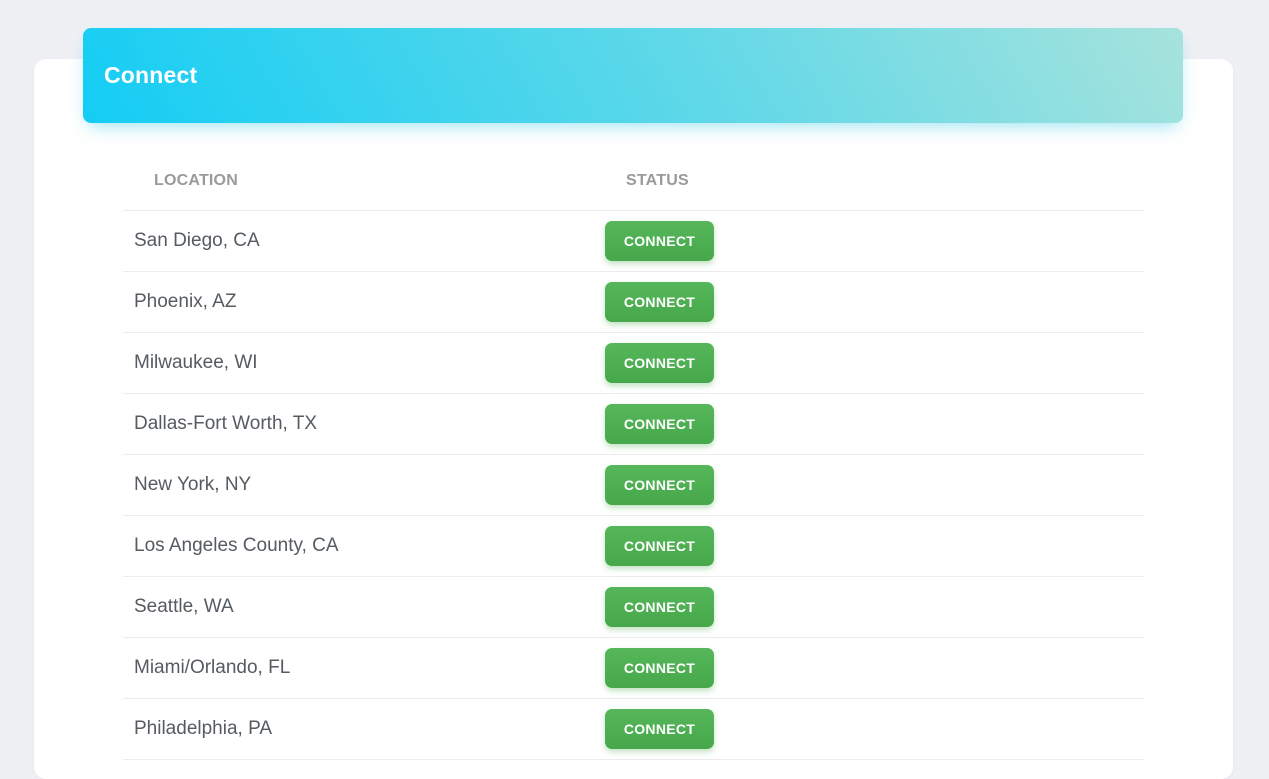  Describe the element at coordinates (185, 301) in the screenshot. I see `location-cell: Phoenix, AZ` at that location.